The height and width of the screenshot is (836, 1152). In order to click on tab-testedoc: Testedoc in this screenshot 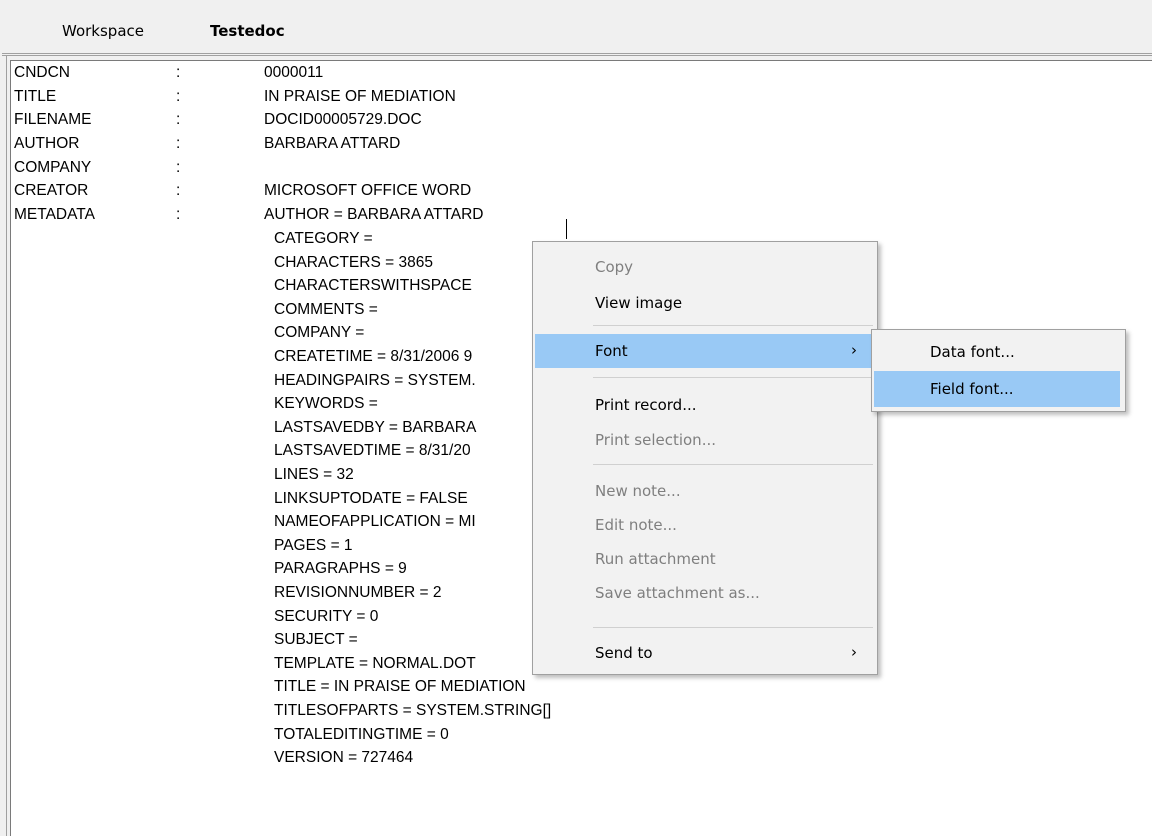, I will do `click(247, 31)`.